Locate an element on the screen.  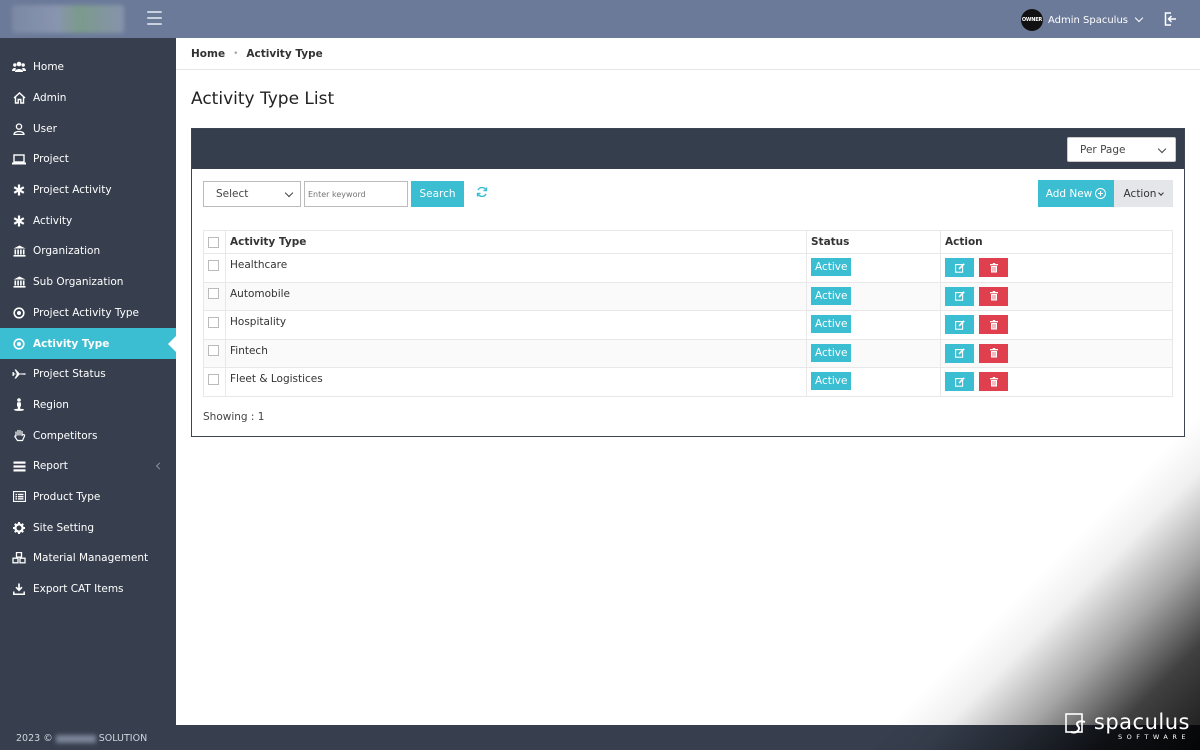
laptop-icon is located at coordinates (19, 159).